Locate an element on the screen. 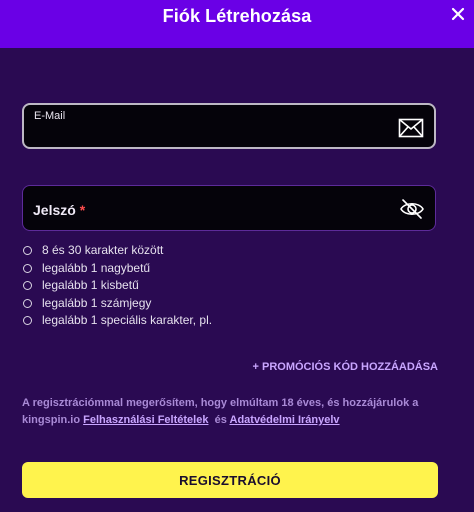 Image resolution: width=474 pixels, height=512 pixels. password-field: Jelszó * is located at coordinates (229, 208).